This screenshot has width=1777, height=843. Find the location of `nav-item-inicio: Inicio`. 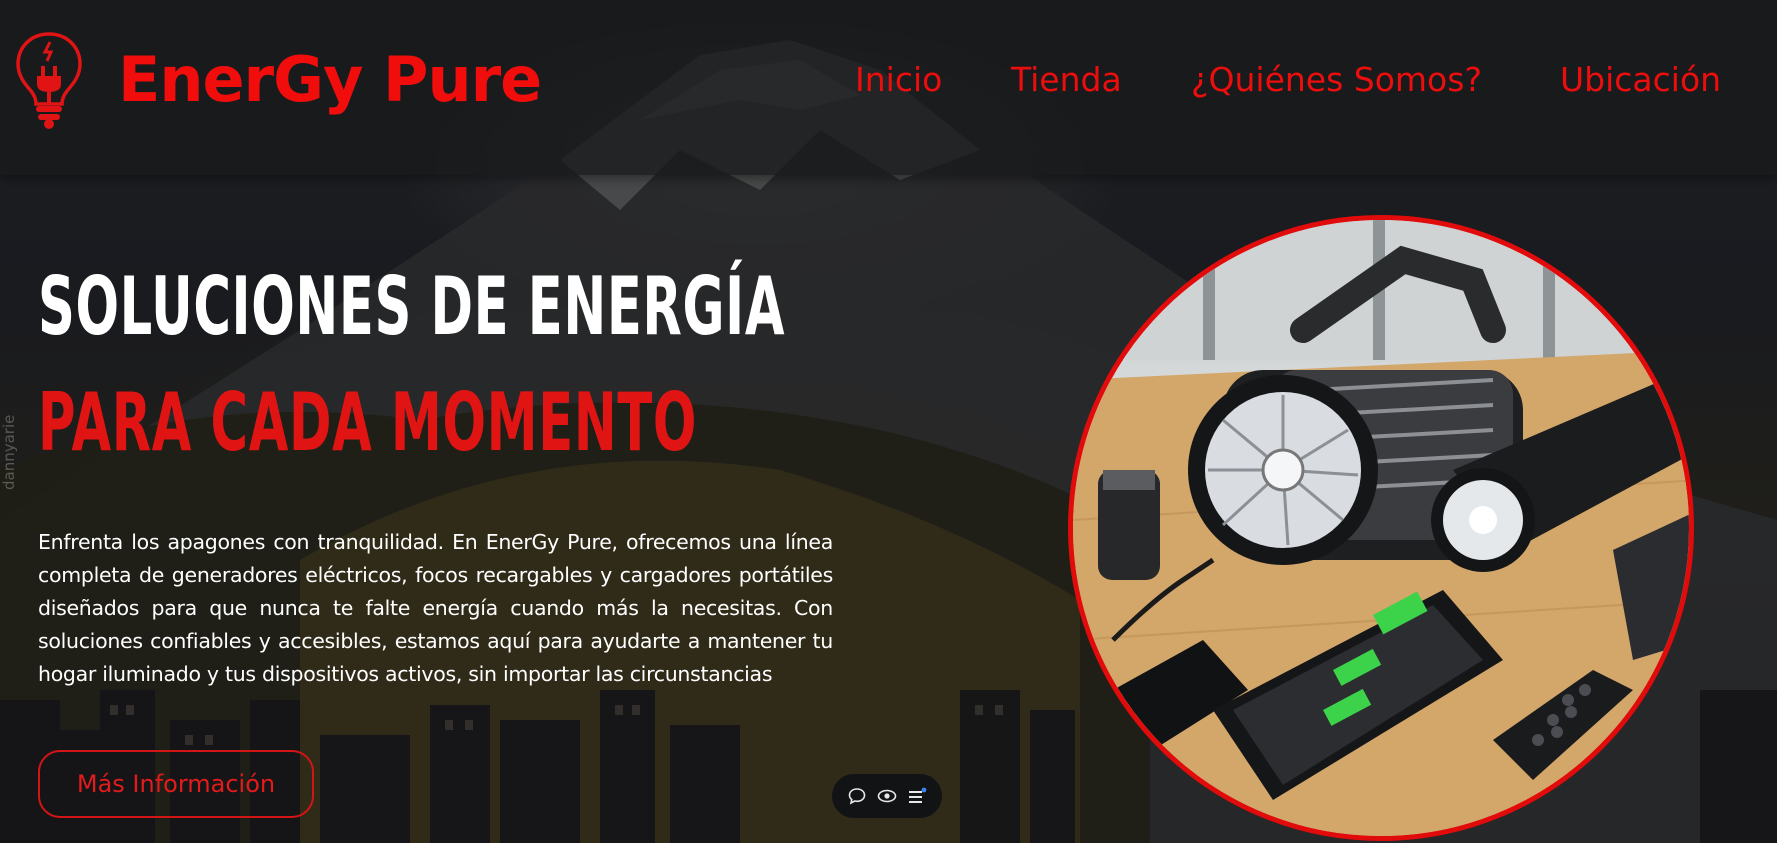

nav-item-inicio: Inicio is located at coordinates (898, 80).